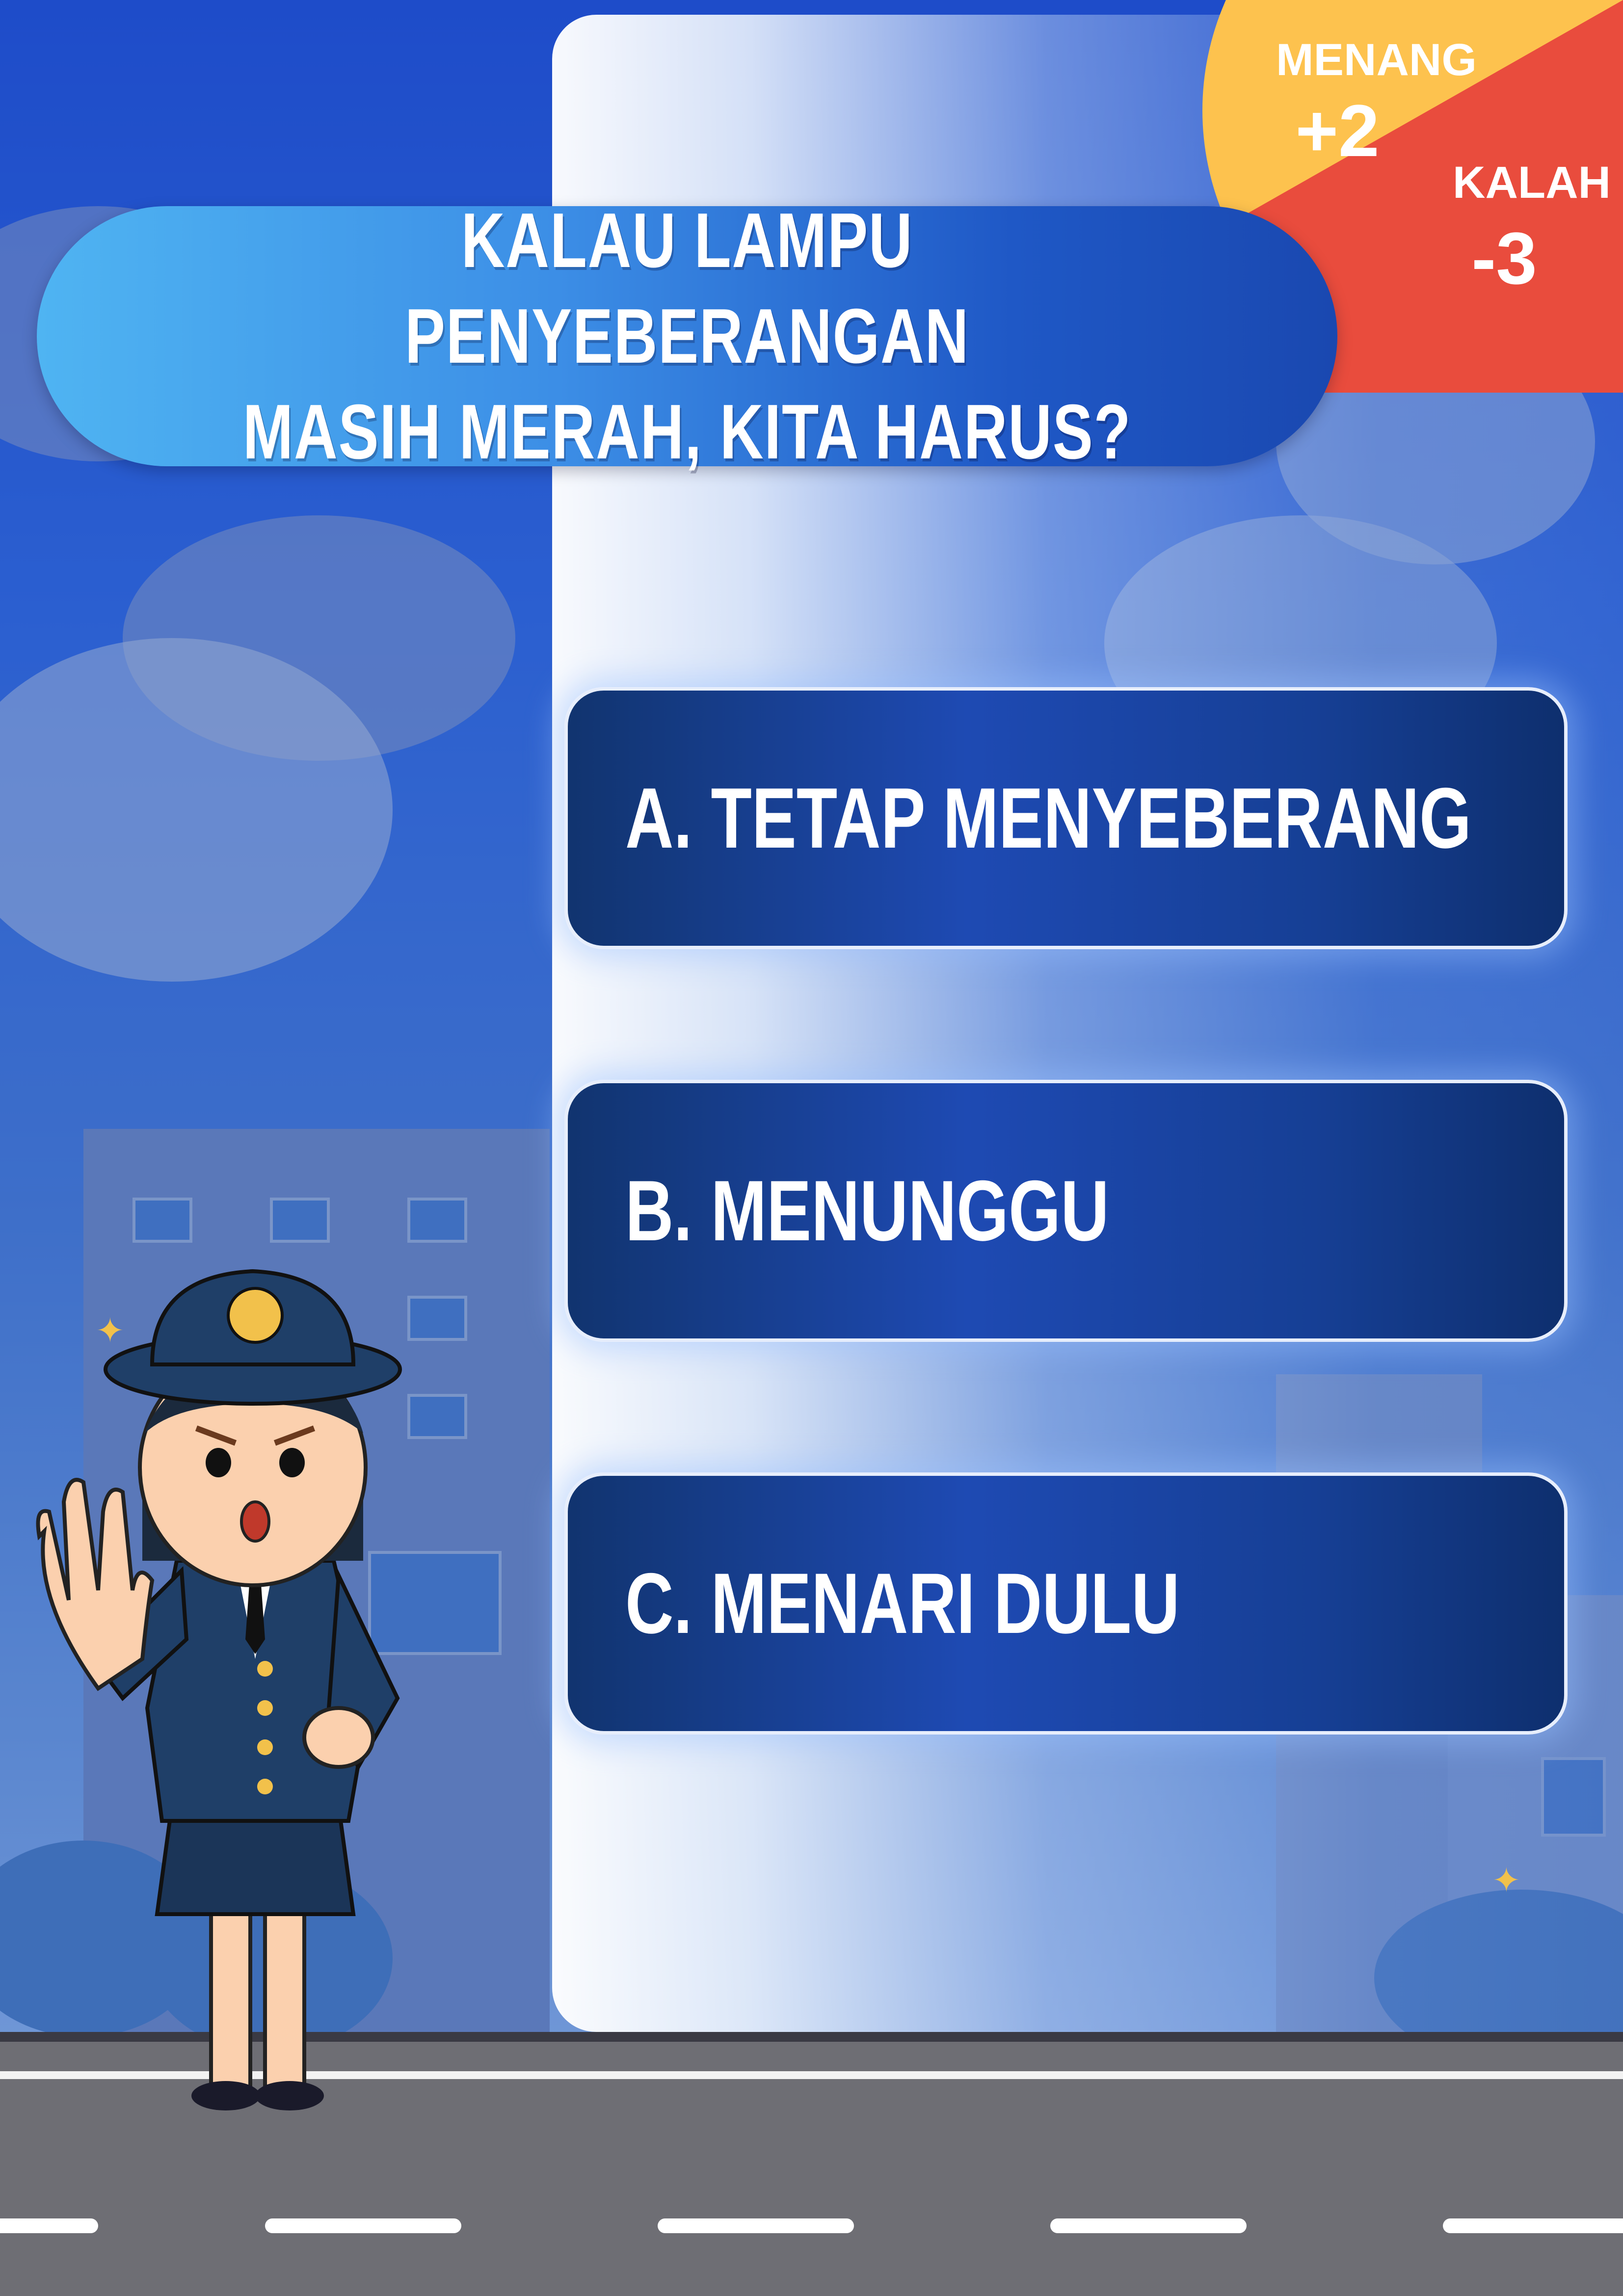  I want to click on answer-option-label: C. MENARI DULU, so click(902, 1604).